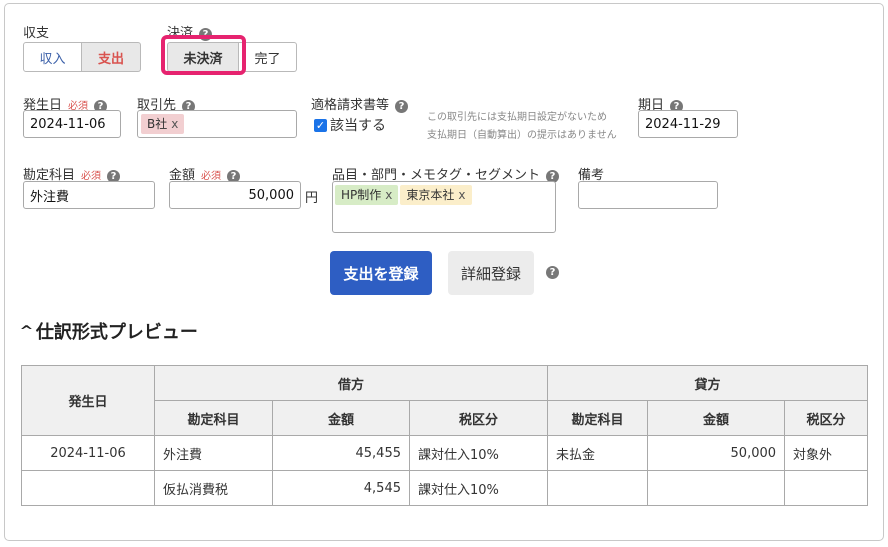 Image resolution: width=888 pixels, height=547 pixels. I want to click on highlight-box, so click(203, 55).